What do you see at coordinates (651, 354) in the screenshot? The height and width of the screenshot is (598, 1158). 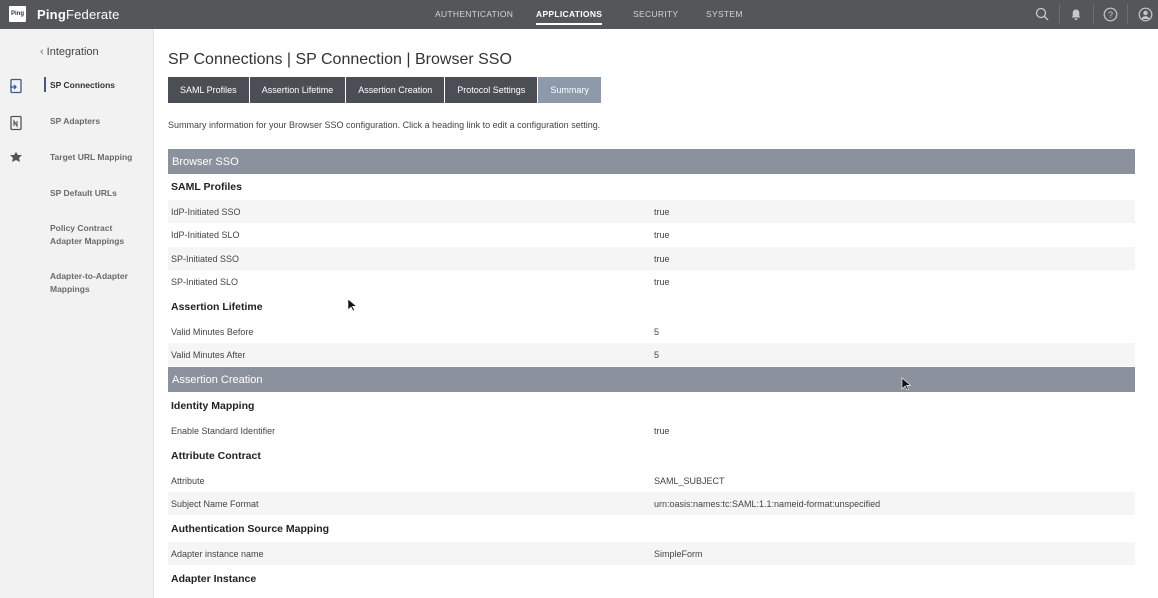 I see `table-row: Valid Minutes After 5` at bounding box center [651, 354].